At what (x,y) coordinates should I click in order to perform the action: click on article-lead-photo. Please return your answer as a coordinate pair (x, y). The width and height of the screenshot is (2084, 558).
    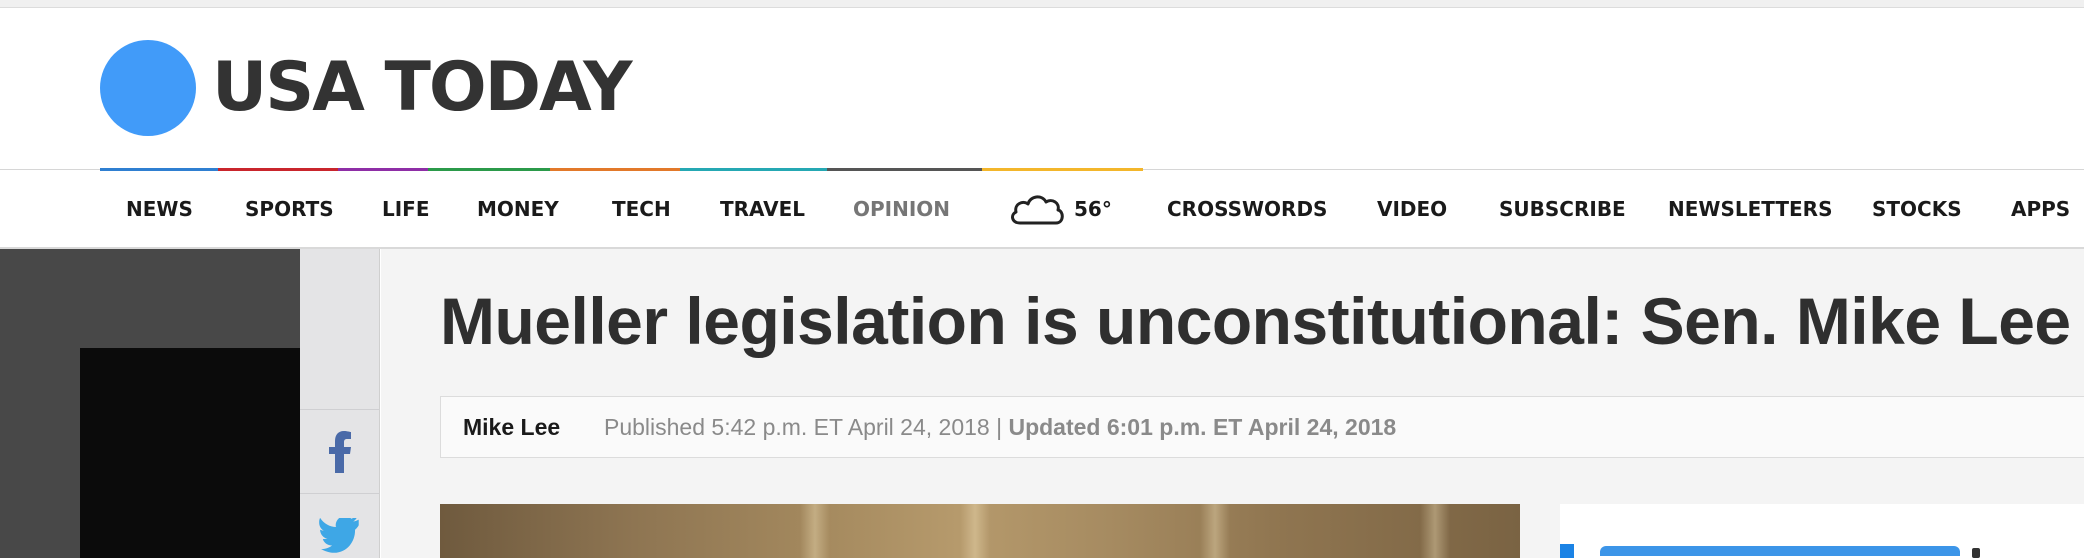
    Looking at the image, I should click on (980, 531).